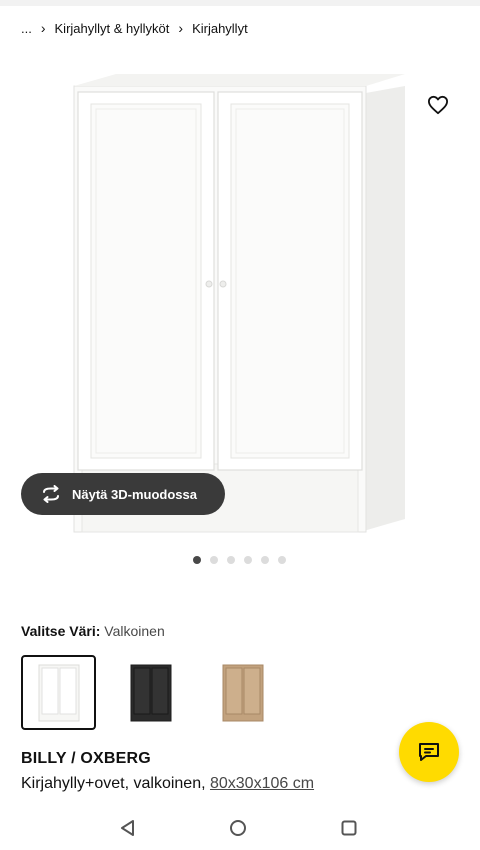 The image size is (480, 850). Describe the element at coordinates (134, 631) in the screenshot. I see `color-selected-value: Valkoinen` at that location.